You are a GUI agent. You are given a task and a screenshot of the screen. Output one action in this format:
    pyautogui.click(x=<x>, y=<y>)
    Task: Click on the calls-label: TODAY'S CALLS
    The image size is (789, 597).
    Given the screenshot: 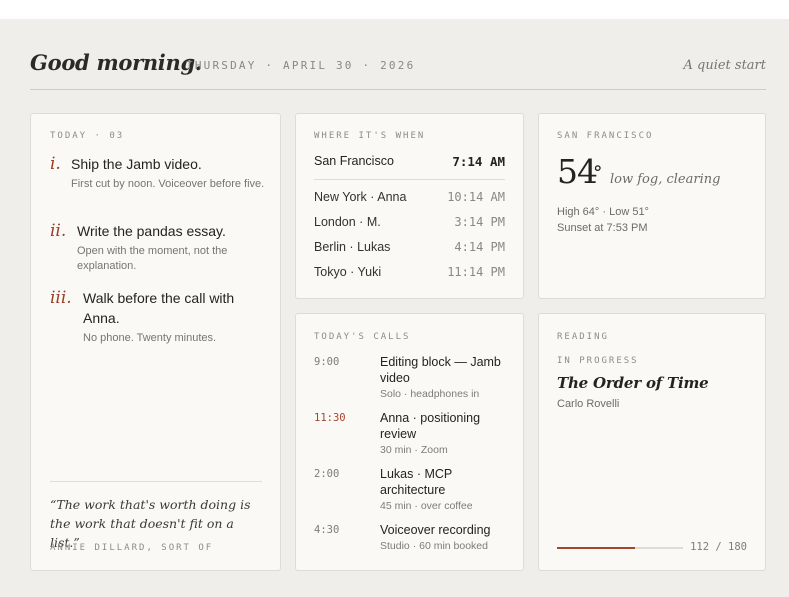 What is the action you would take?
    pyautogui.click(x=362, y=337)
    